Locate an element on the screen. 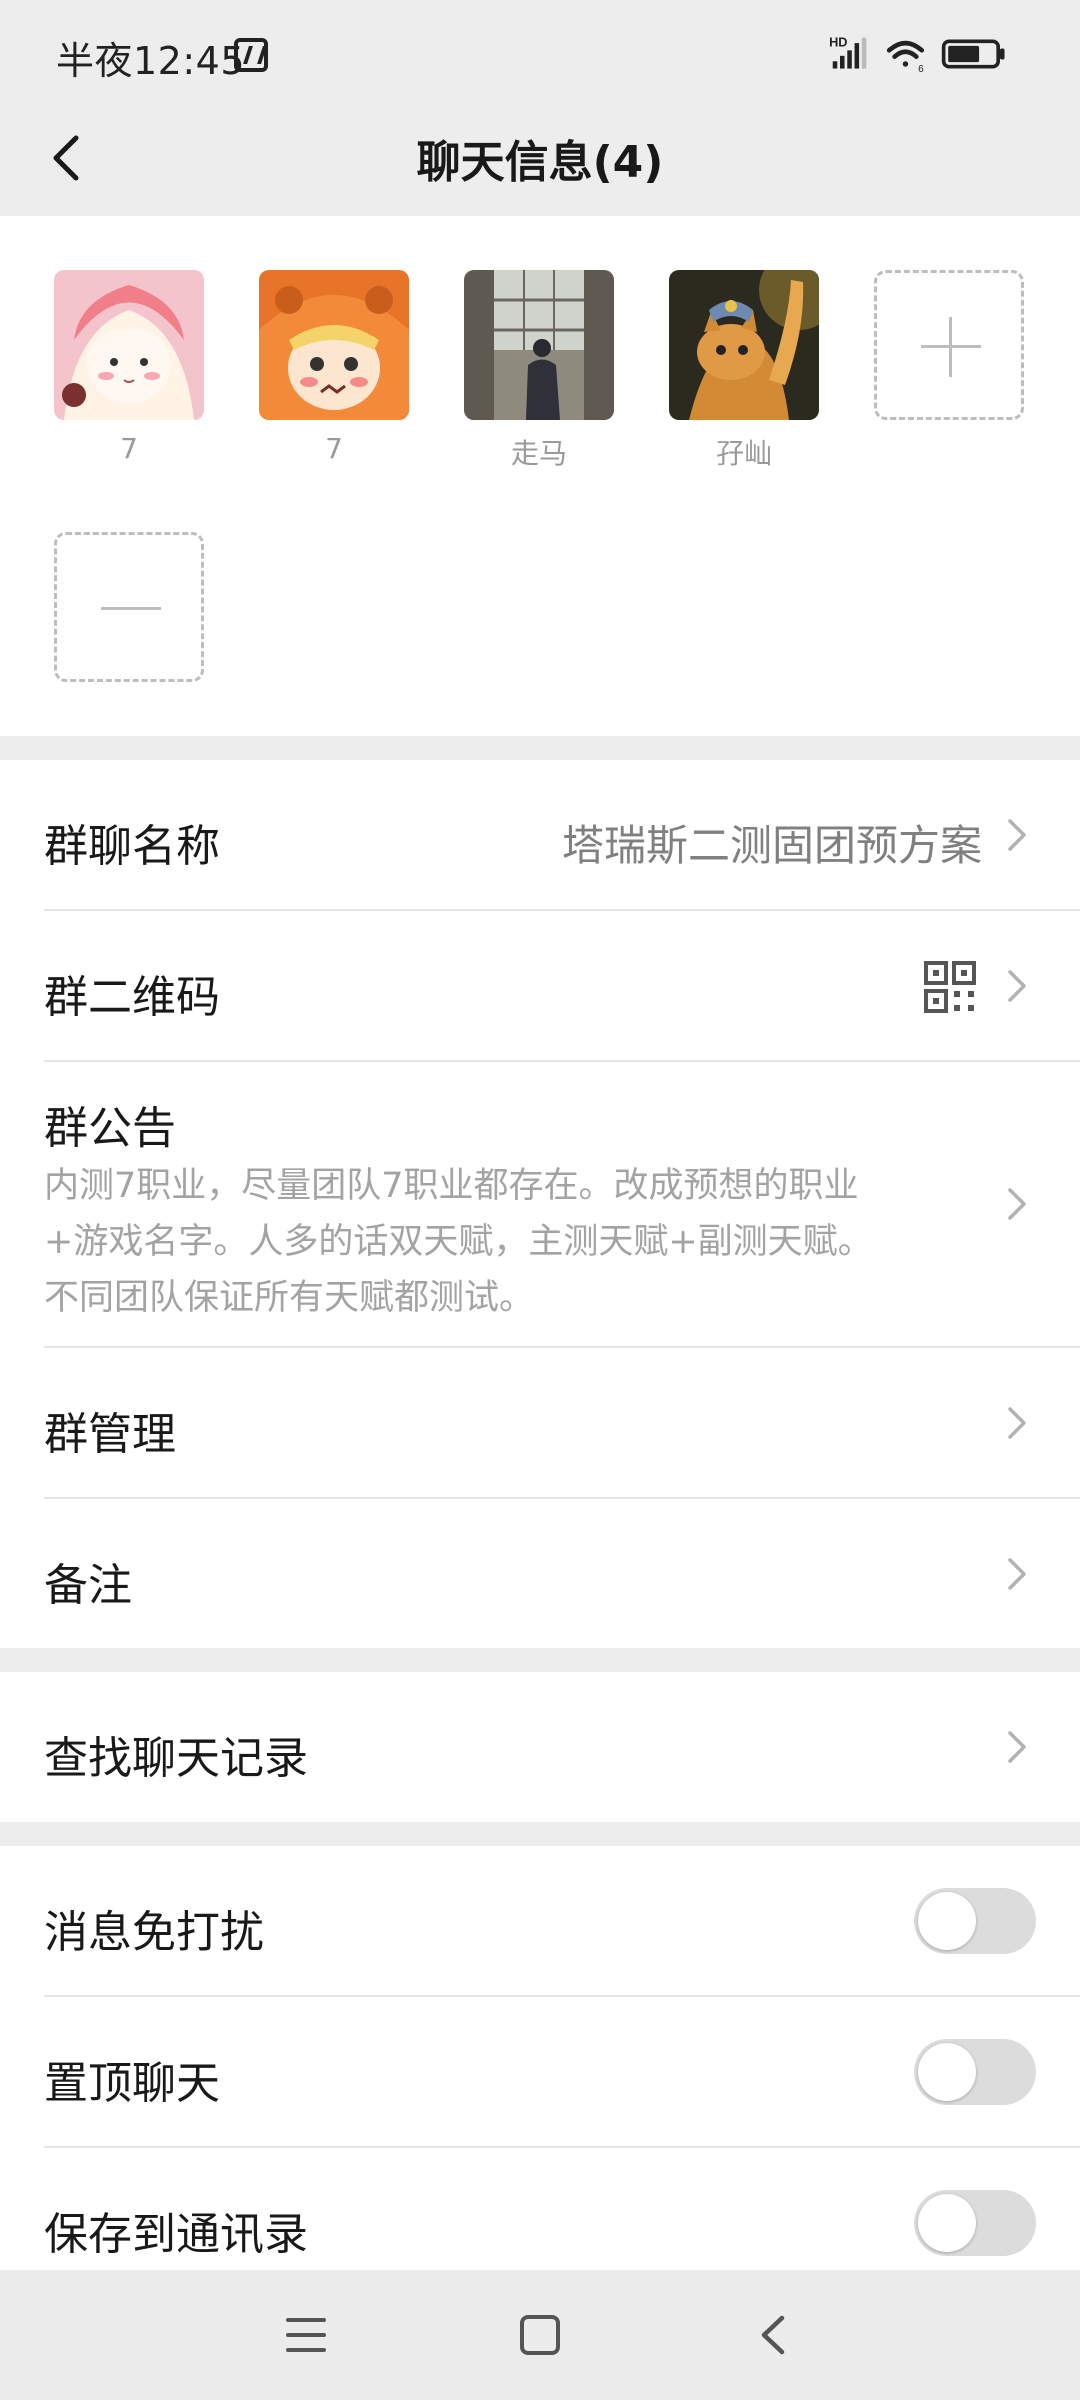 The image size is (1080, 2400). group-manage-label: 群管理 is located at coordinates (110, 1434).